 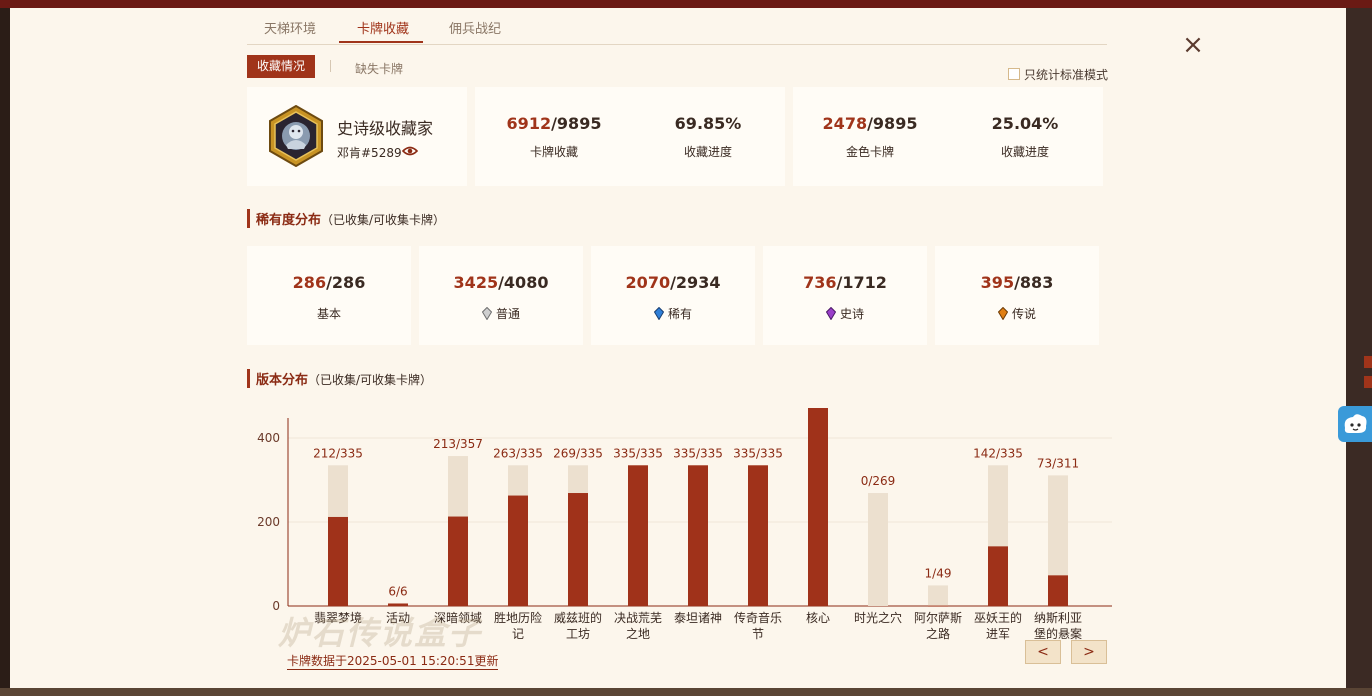 I want to click on rarity-label: 普通, so click(x=507, y=314).